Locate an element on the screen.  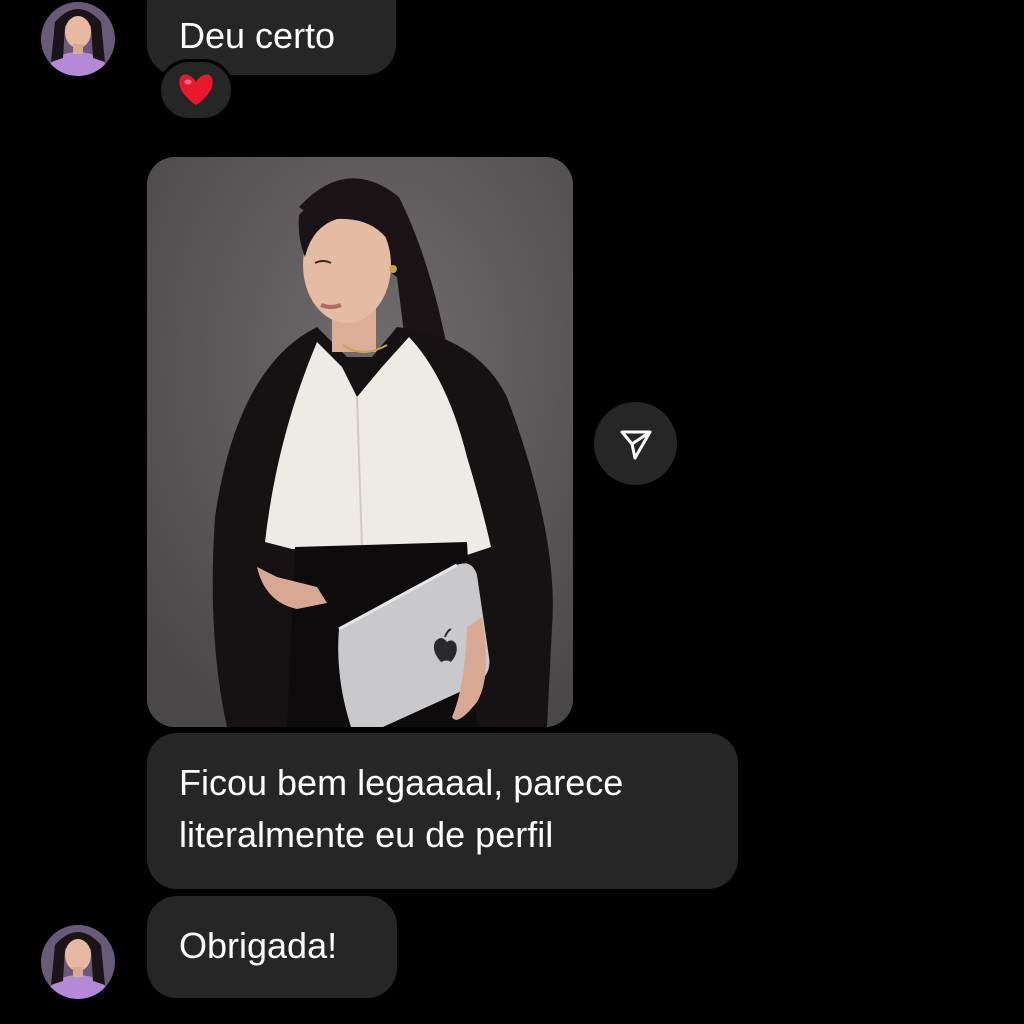
share-button is located at coordinates (635, 443).